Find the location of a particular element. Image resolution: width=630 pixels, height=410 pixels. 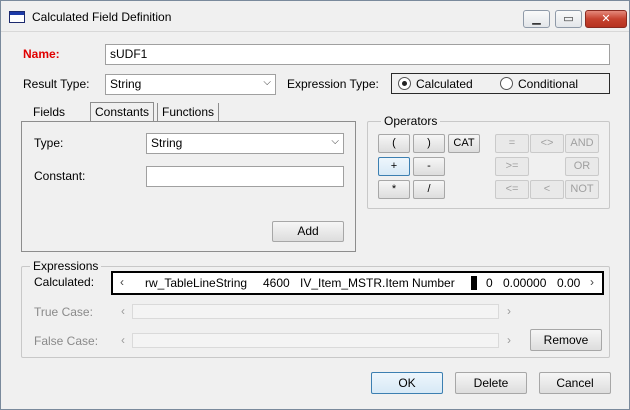

window-title: Calculated Field Definition is located at coordinates (102, 17).